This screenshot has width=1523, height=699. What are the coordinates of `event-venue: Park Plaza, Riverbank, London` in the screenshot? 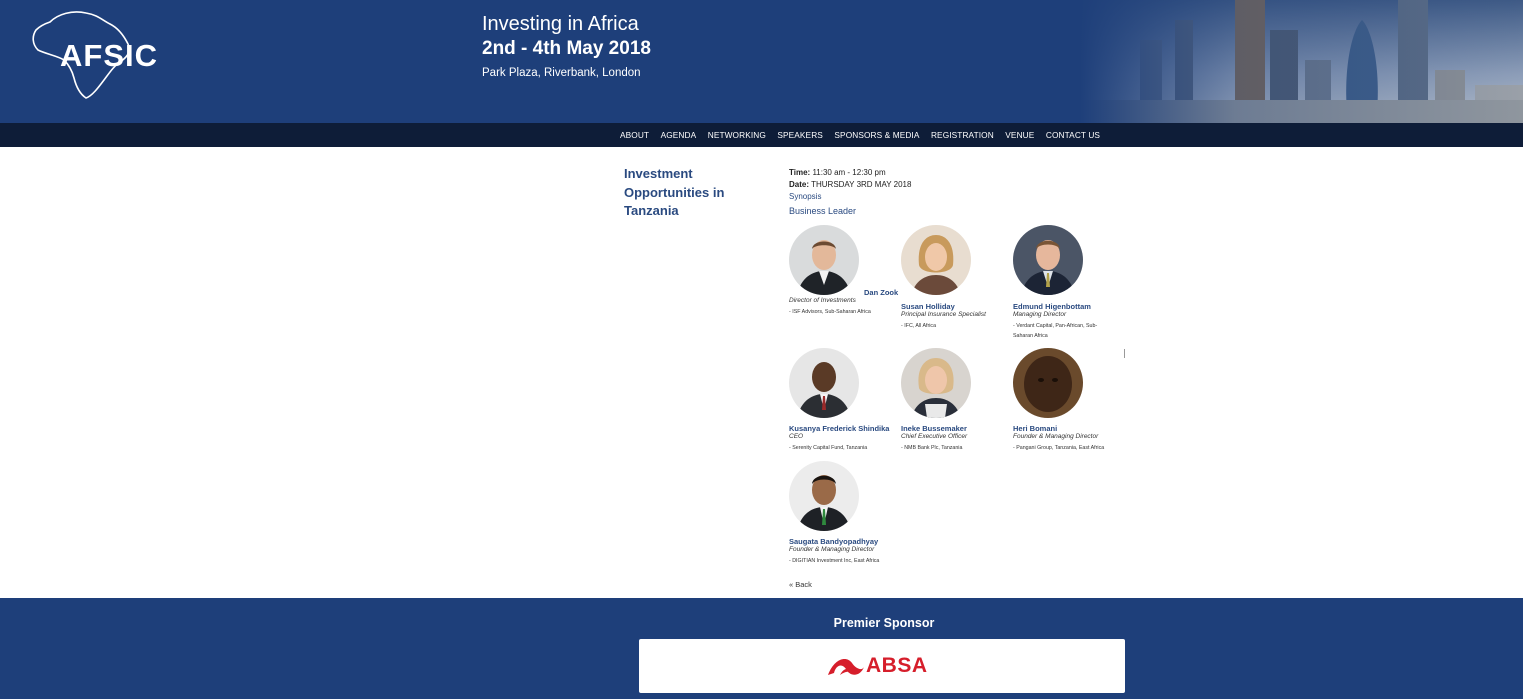 It's located at (561, 73).